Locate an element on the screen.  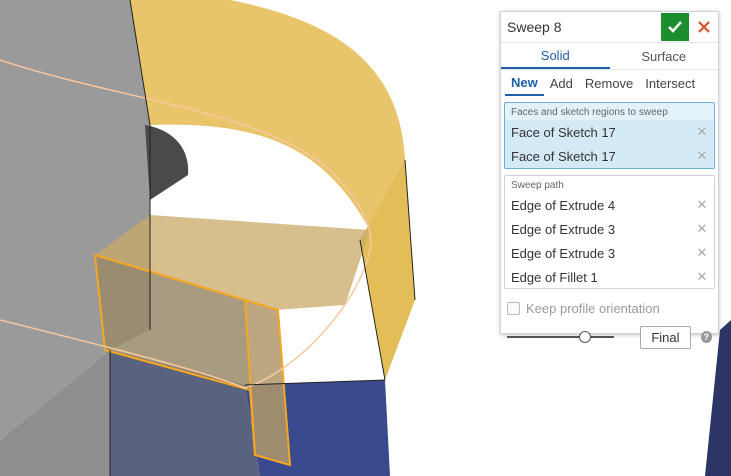
body-type-tabs: Solid Surface is located at coordinates (609, 56).